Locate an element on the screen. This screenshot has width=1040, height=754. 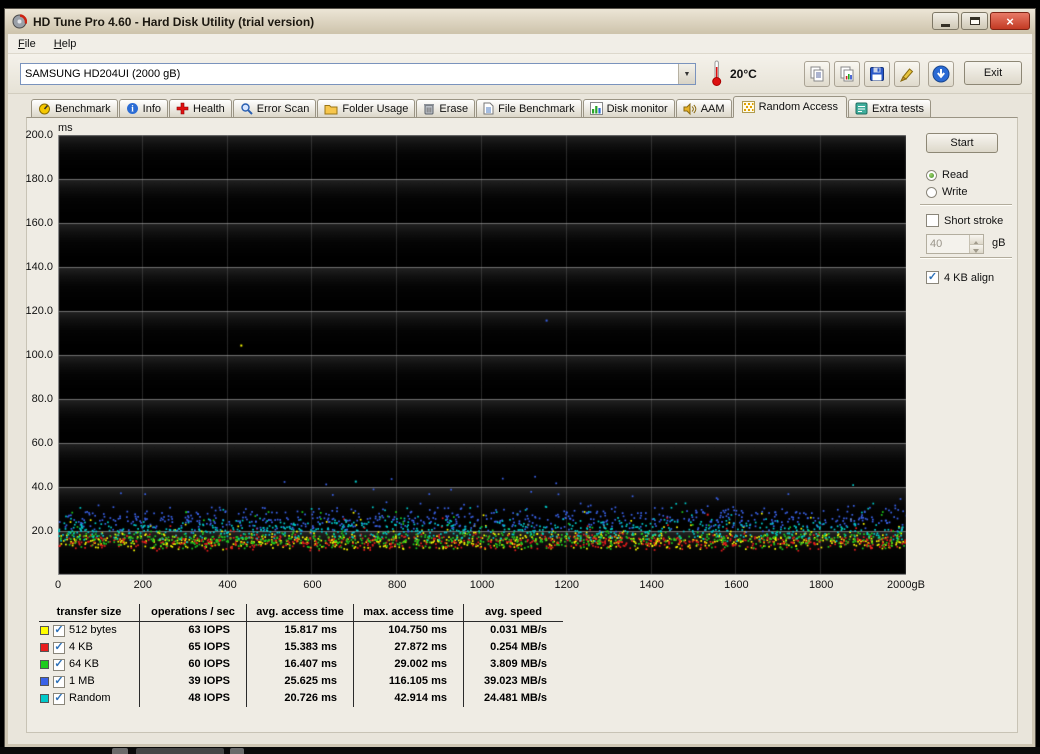
tab-random-access: Random Access is located at coordinates (790, 107).